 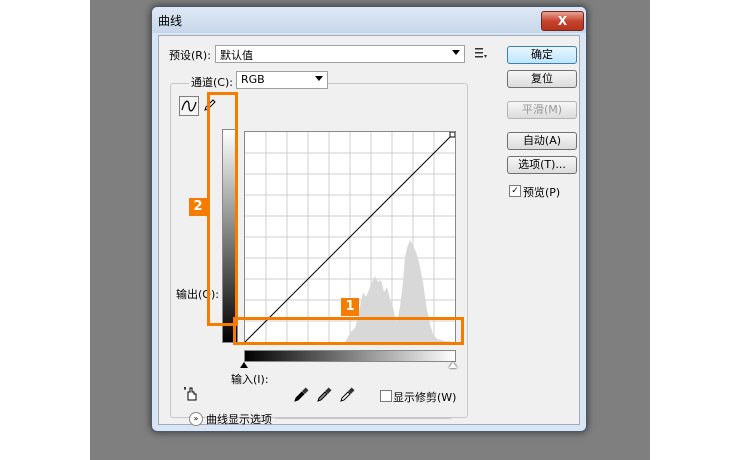 I want to click on black-eyedropper-button, so click(x=301, y=395).